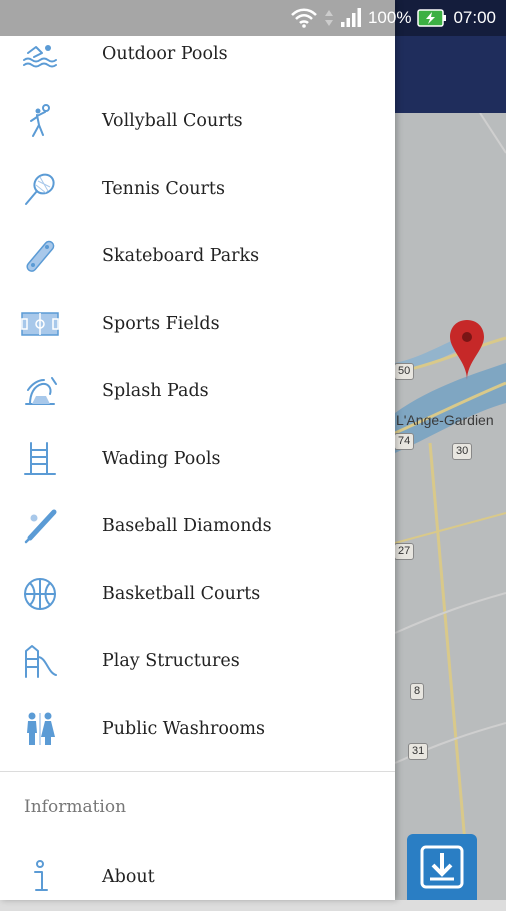 Image resolution: width=506 pixels, height=911 pixels. Describe the element at coordinates (181, 256) in the screenshot. I see `menu-item-label: Skateboard Parks` at that location.